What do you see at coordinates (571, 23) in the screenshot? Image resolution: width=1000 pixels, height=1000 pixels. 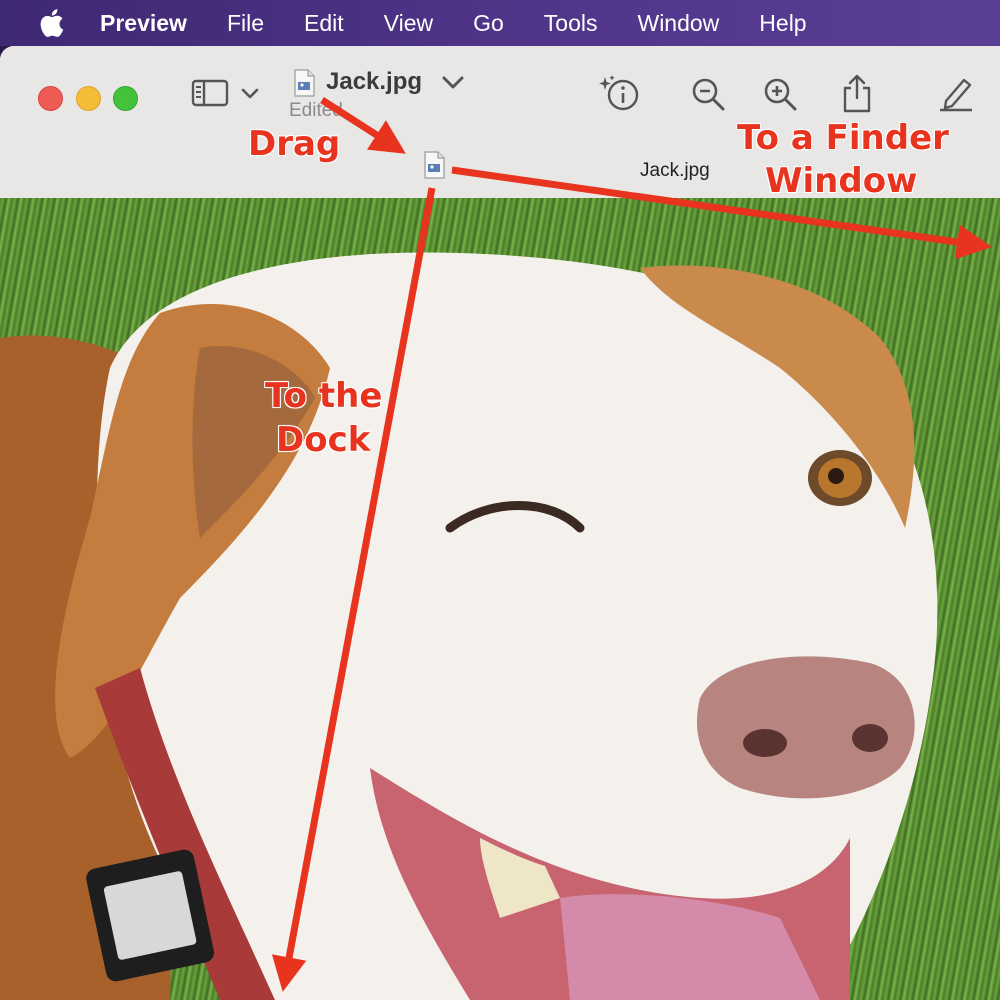 I see `menu-tools: Tools` at bounding box center [571, 23].